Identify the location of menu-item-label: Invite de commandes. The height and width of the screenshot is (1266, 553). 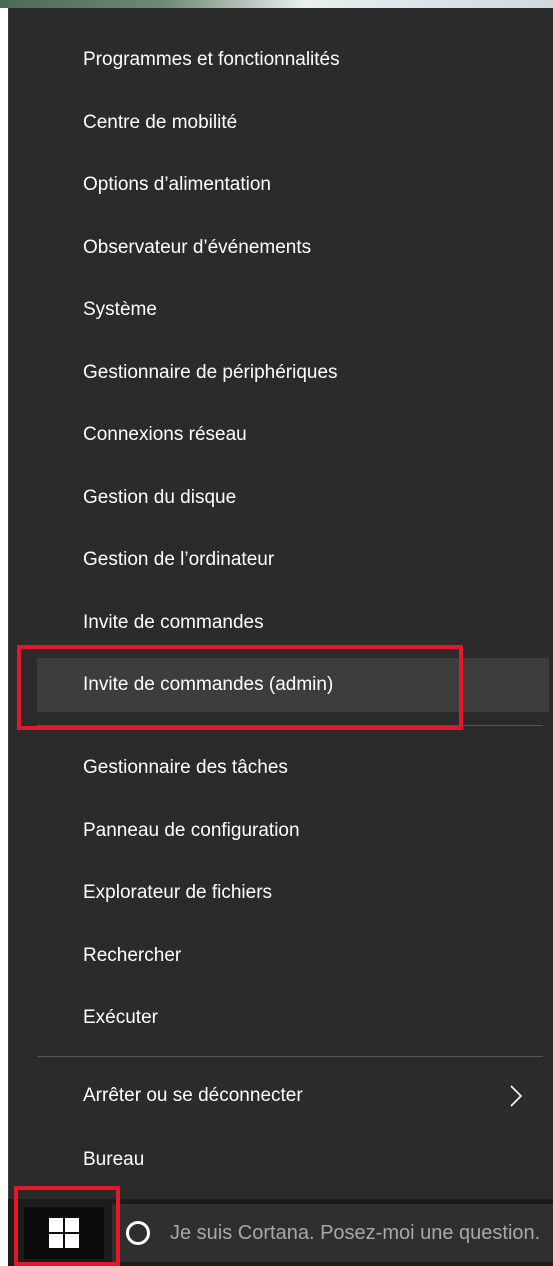
(173, 622).